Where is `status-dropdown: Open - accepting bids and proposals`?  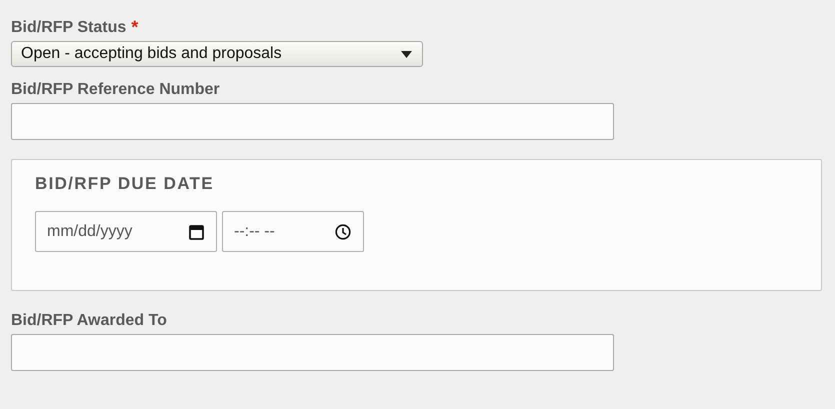
status-dropdown: Open - accepting bids and proposals is located at coordinates (217, 54).